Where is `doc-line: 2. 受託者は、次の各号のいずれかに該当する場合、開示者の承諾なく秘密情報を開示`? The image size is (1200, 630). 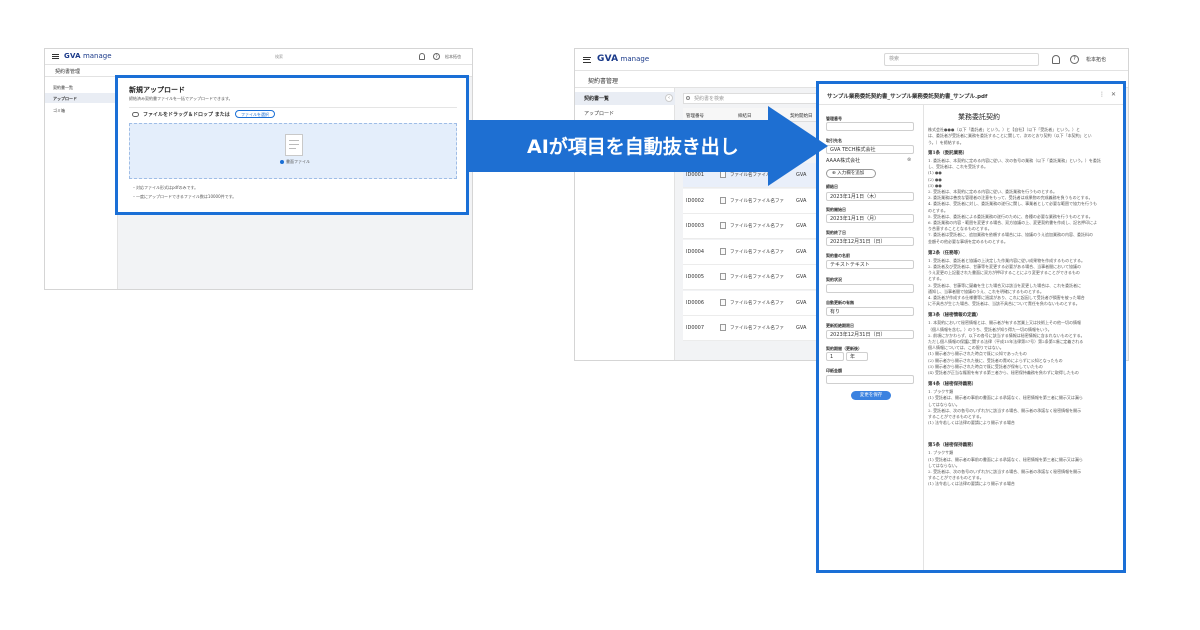 doc-line: 2. 受託者は、次の各号のいずれかに該当する場合、開示者の承諾なく秘密情報を開示 is located at coordinates (1005, 471).